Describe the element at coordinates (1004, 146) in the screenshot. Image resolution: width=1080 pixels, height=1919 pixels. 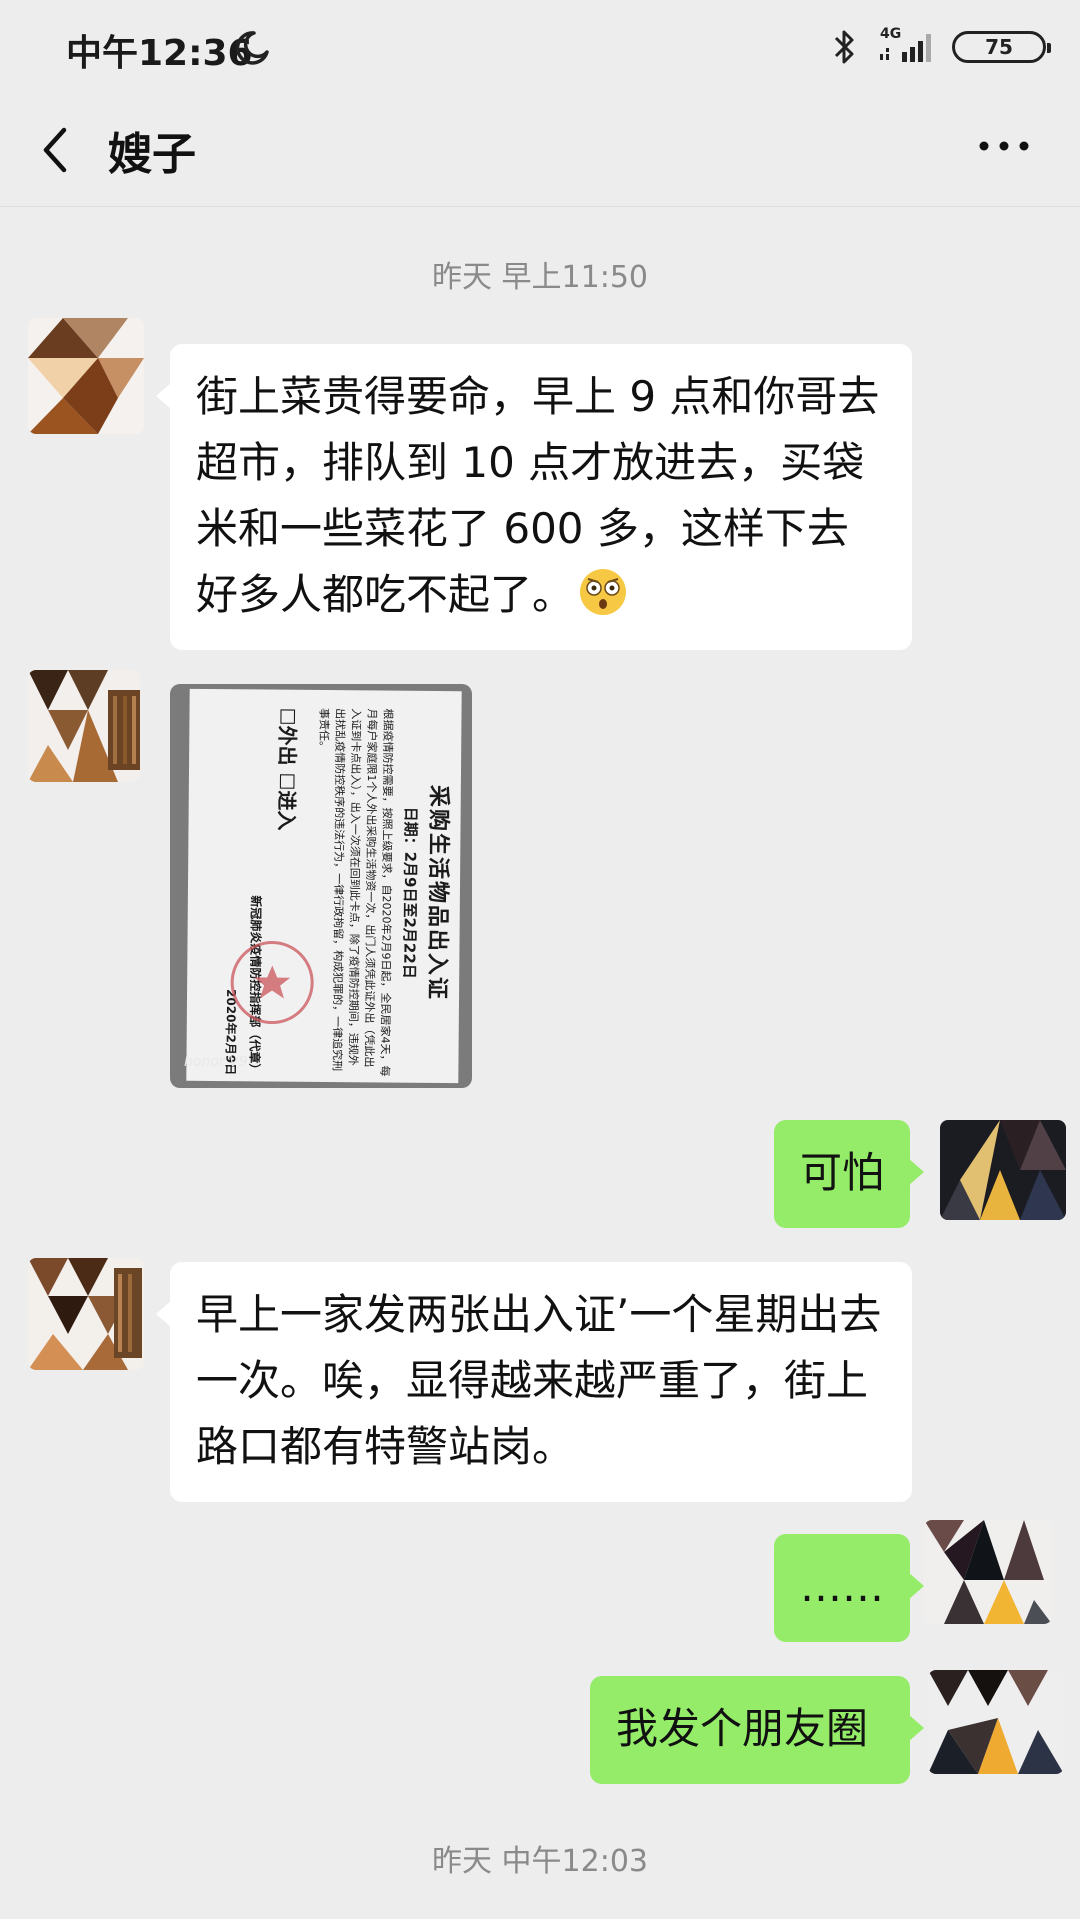
I see `more-dots-icon` at that location.